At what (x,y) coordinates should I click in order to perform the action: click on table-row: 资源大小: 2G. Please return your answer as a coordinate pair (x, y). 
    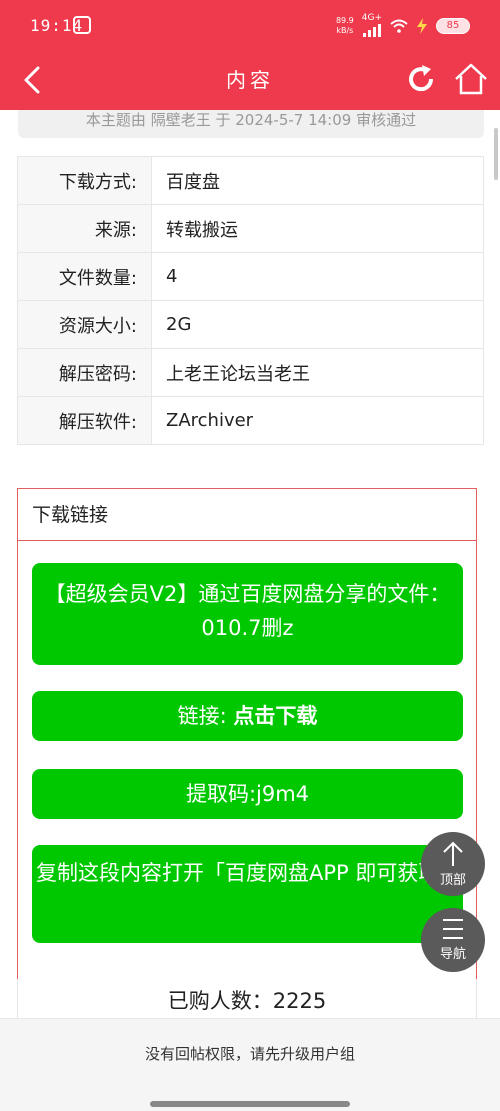
    Looking at the image, I should click on (250, 324).